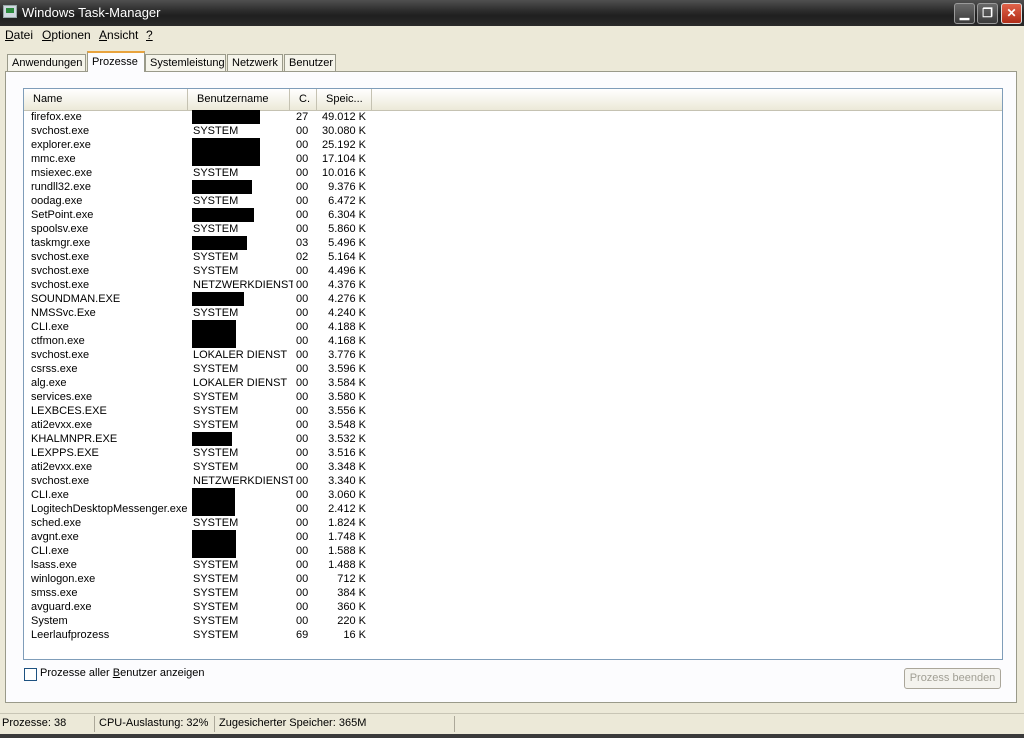 The image size is (1024, 738). I want to click on status-commit-charge: Zugesicherter Speicher: 365M, so click(293, 723).